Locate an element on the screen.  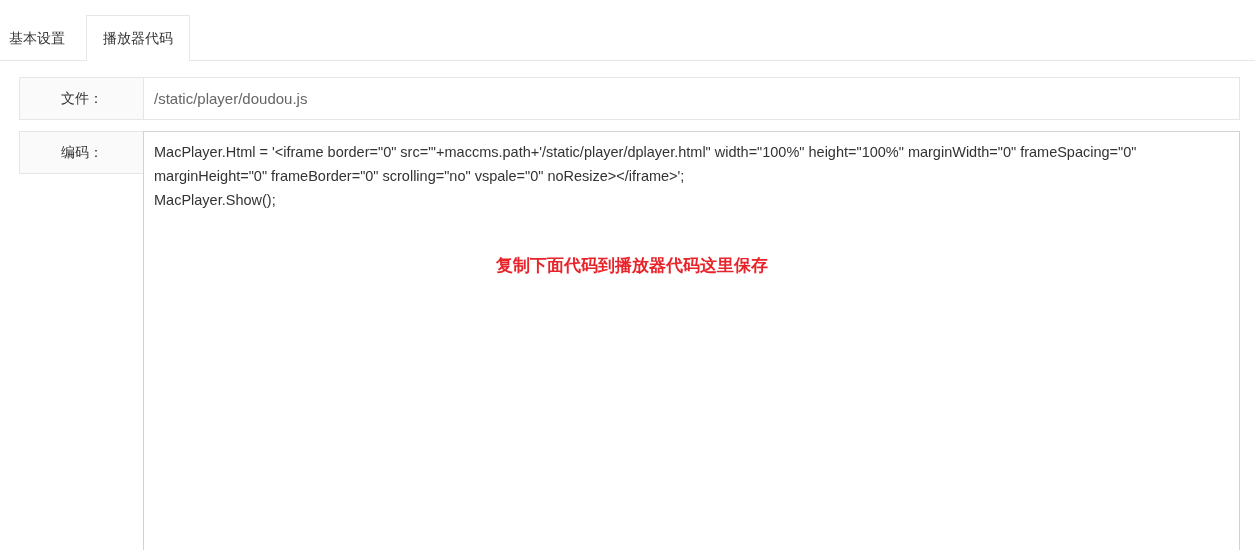
file-input-field: /static/player/doudou.js is located at coordinates (691, 98).